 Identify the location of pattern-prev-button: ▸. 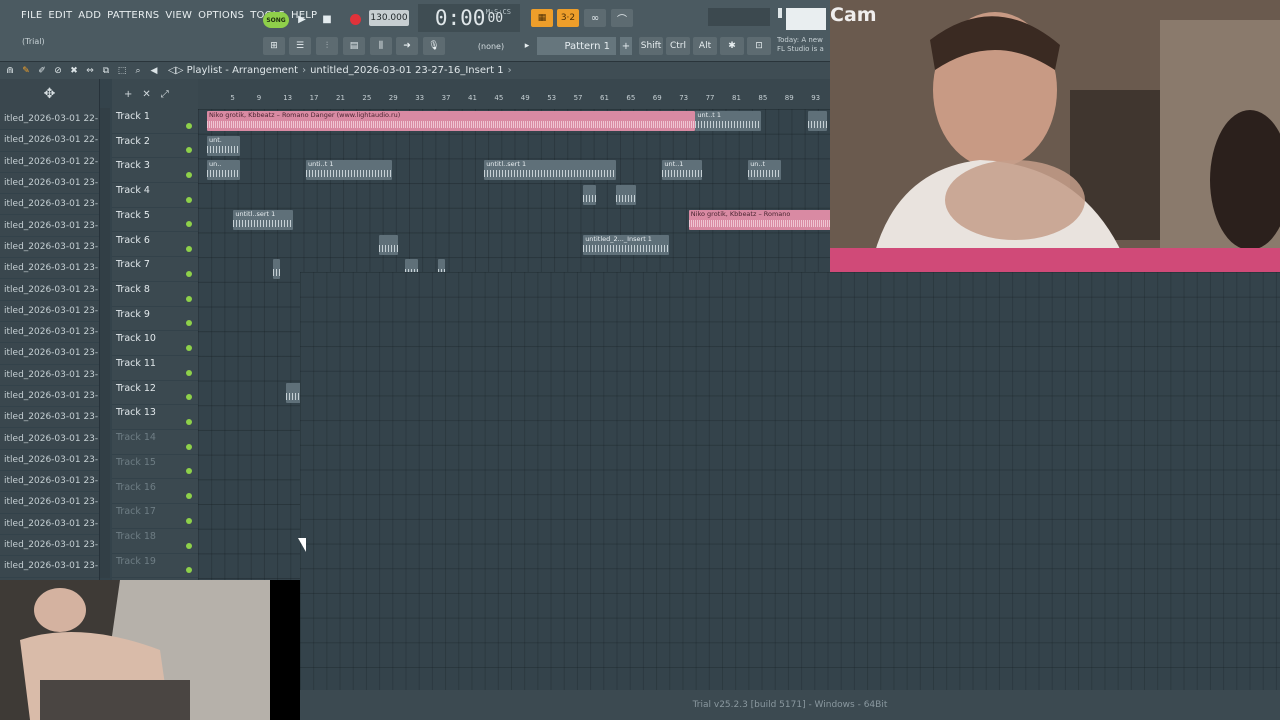
(527, 46).